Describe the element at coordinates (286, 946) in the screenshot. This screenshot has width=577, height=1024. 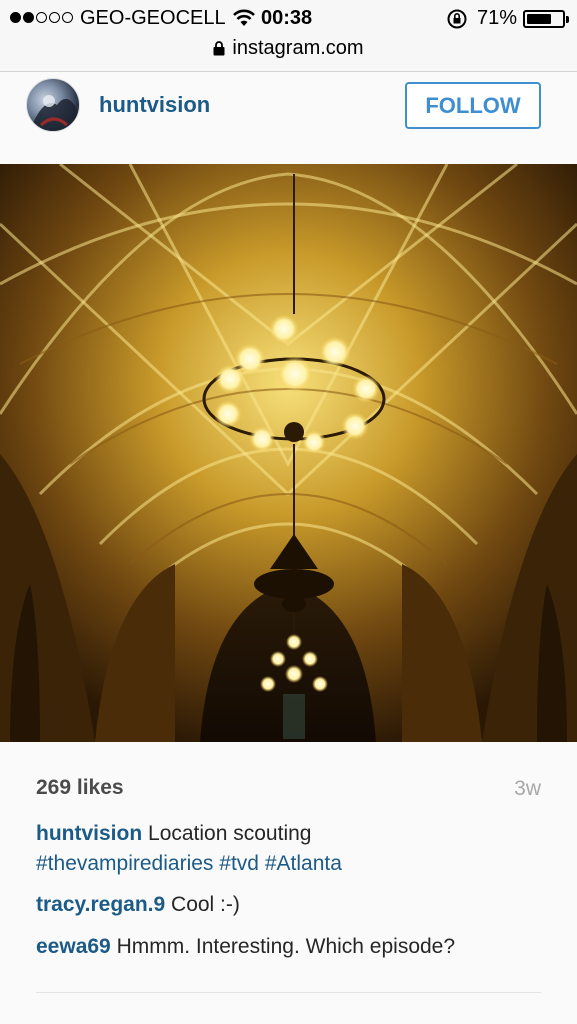
I see `comment-text: Hmmm. Interesting. Which episode?` at that location.